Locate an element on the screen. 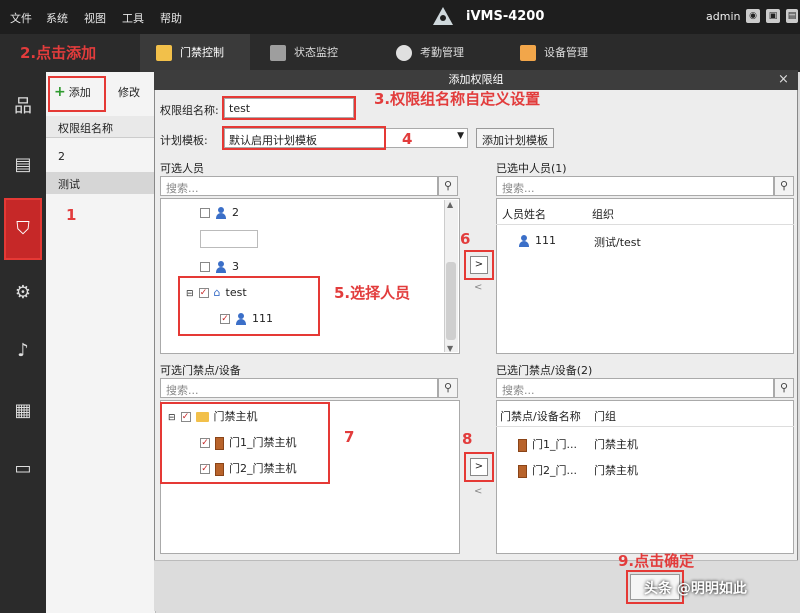  globe-icon: ◉ is located at coordinates (753, 16).